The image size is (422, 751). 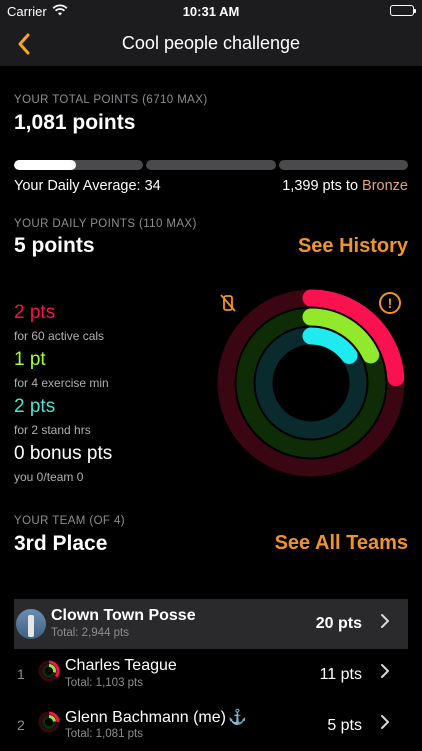 What do you see at coordinates (385, 186) in the screenshot?
I see `next-tier-name: Bronze` at bounding box center [385, 186].